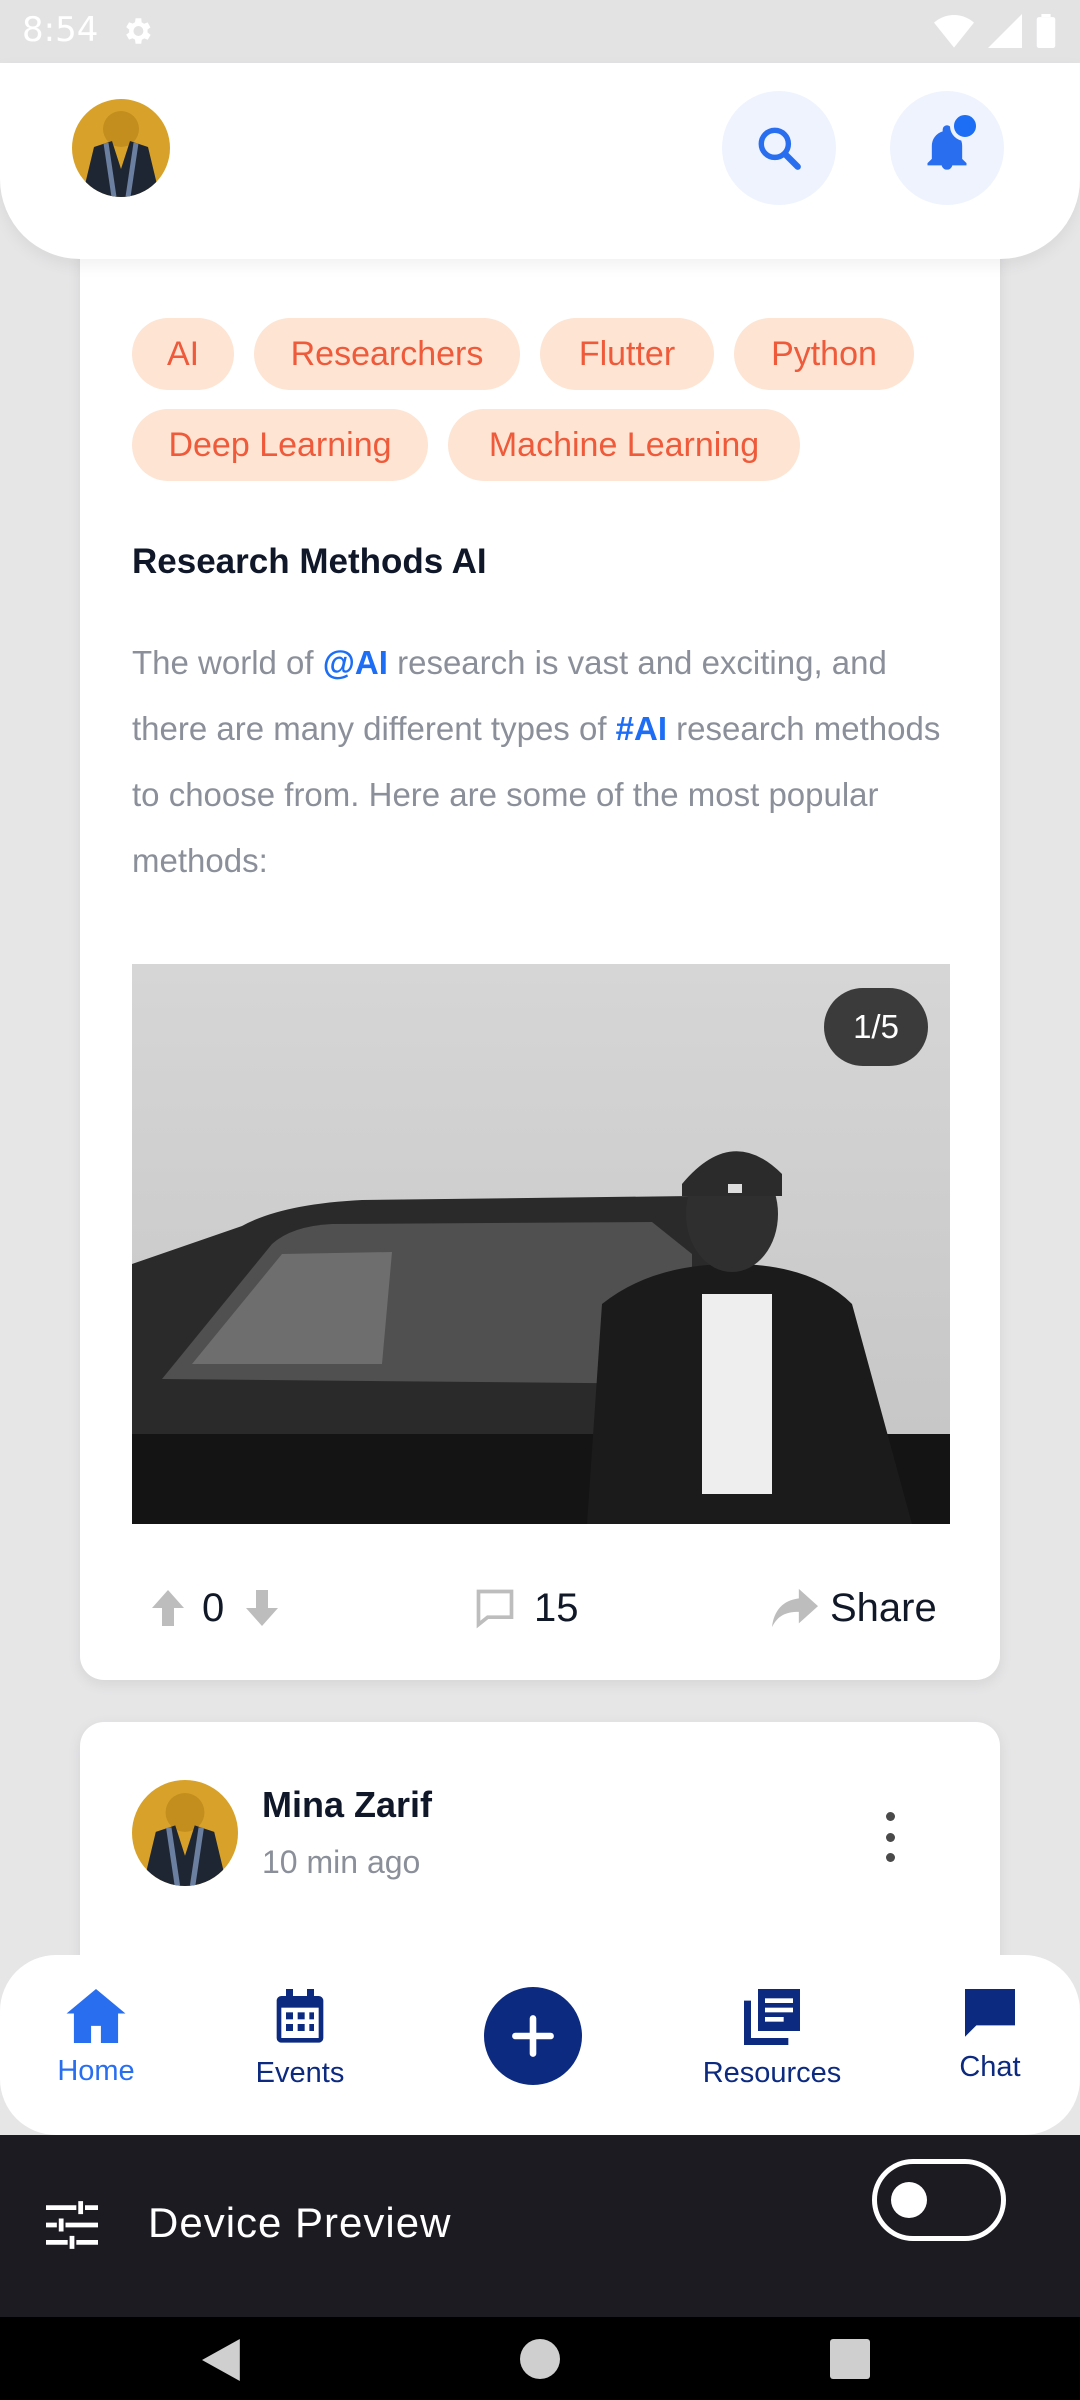  I want to click on post-body-text: The world of, so click(227, 662).